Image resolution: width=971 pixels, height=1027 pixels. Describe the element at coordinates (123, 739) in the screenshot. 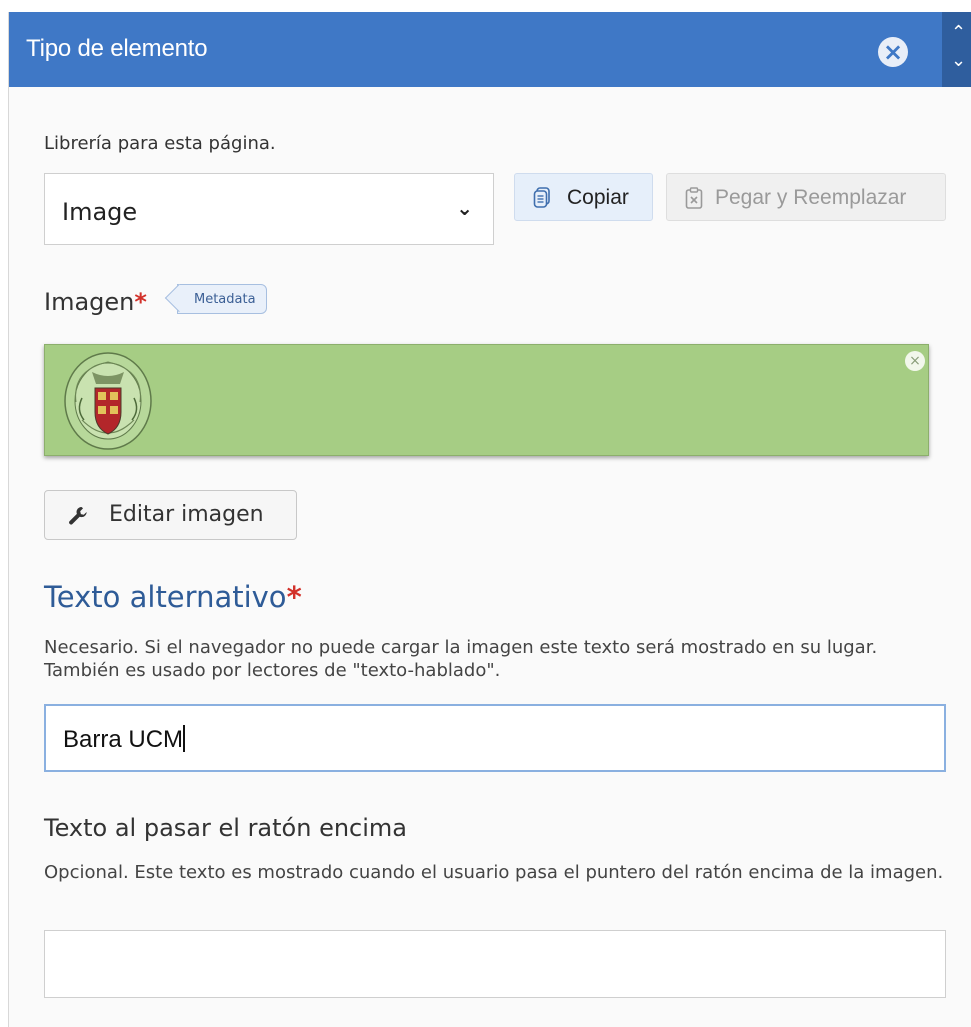

I see `alt-text-value: Barra UCM` at that location.